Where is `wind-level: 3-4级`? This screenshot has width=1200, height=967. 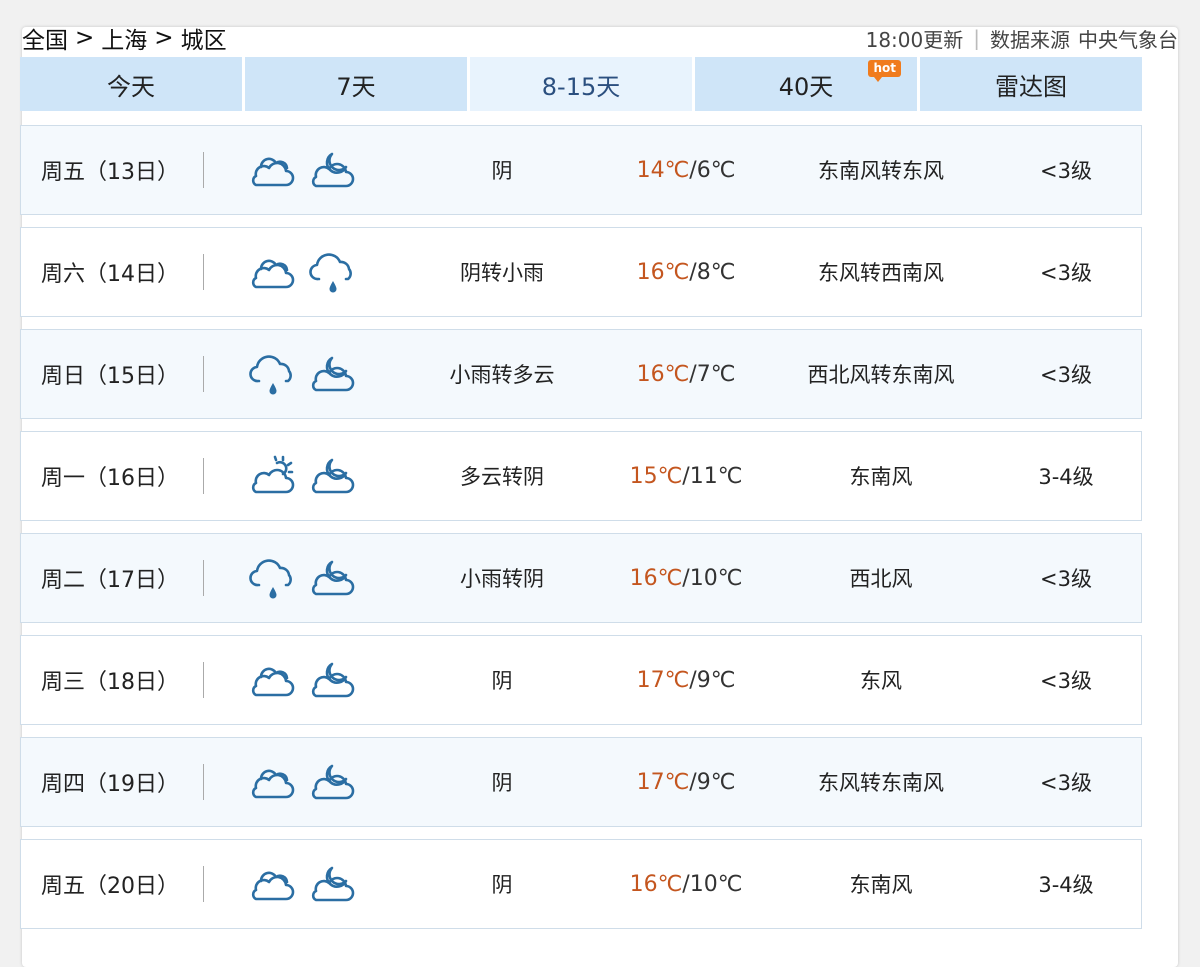 wind-level: 3-4级 is located at coordinates (1066, 885).